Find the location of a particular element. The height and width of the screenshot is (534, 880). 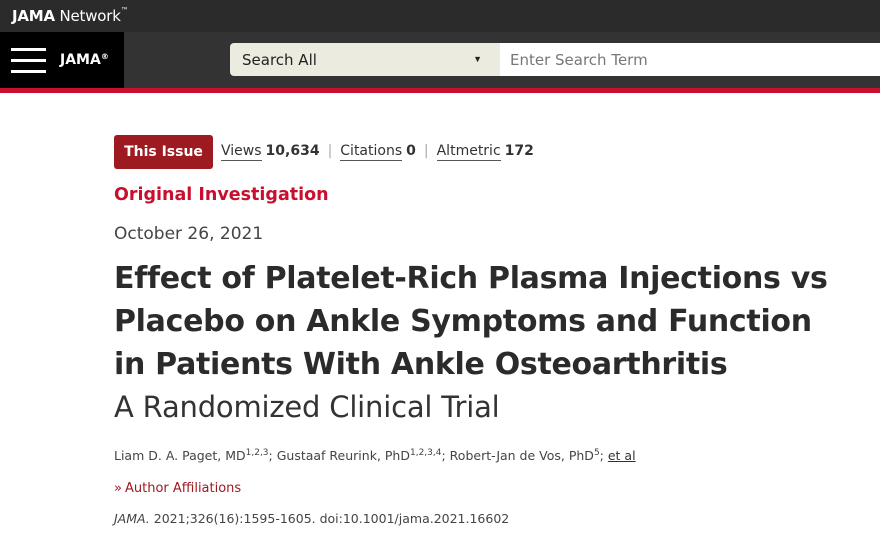

publication-date: October 26, 2021 is located at coordinates (189, 234).